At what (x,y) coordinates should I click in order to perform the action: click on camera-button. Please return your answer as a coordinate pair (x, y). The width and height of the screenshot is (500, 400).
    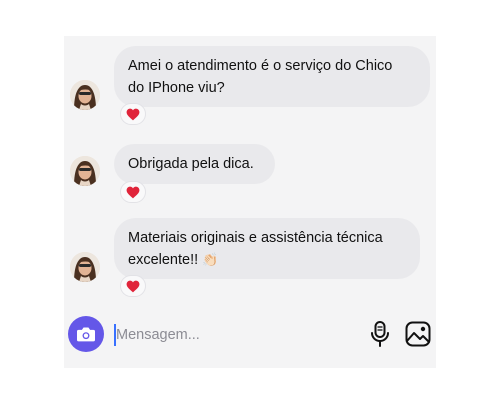
    Looking at the image, I should click on (86, 334).